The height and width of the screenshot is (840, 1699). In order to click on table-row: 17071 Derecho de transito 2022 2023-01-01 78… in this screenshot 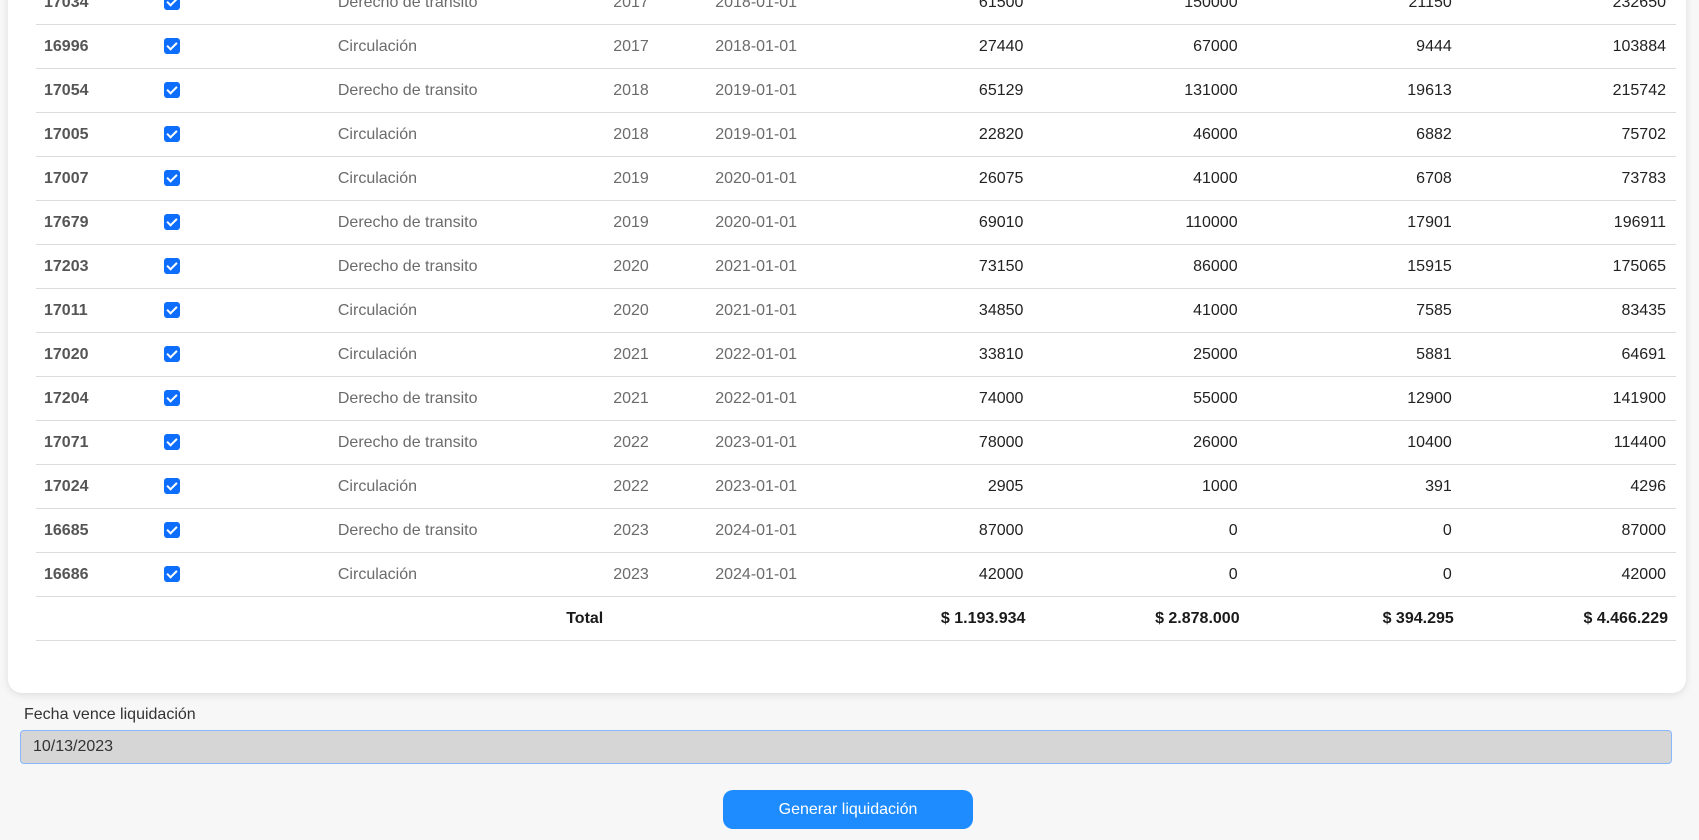, I will do `click(856, 442)`.